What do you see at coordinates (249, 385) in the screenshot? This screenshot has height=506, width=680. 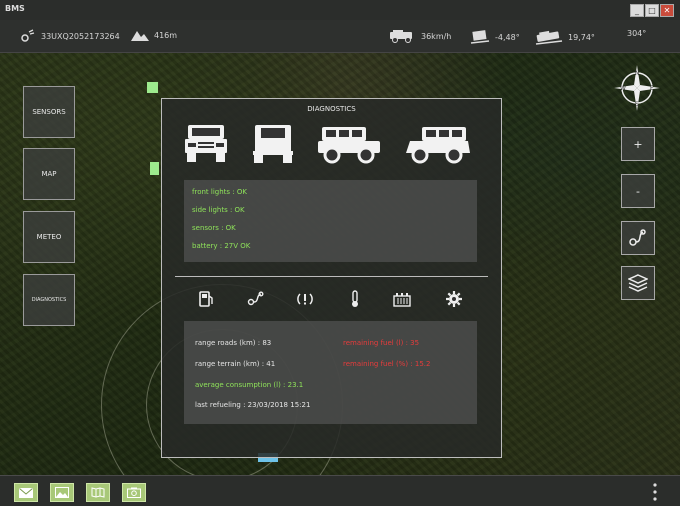 I see `average-consumption: average consumption (l) : 23.1` at bounding box center [249, 385].